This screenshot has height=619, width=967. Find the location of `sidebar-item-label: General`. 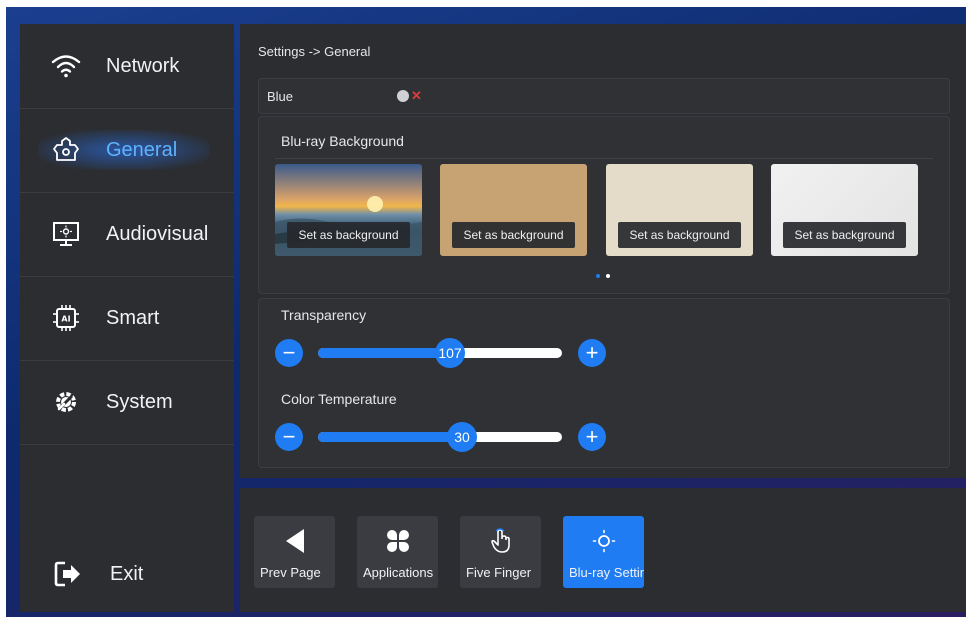

sidebar-item-label: General is located at coordinates (142, 149).